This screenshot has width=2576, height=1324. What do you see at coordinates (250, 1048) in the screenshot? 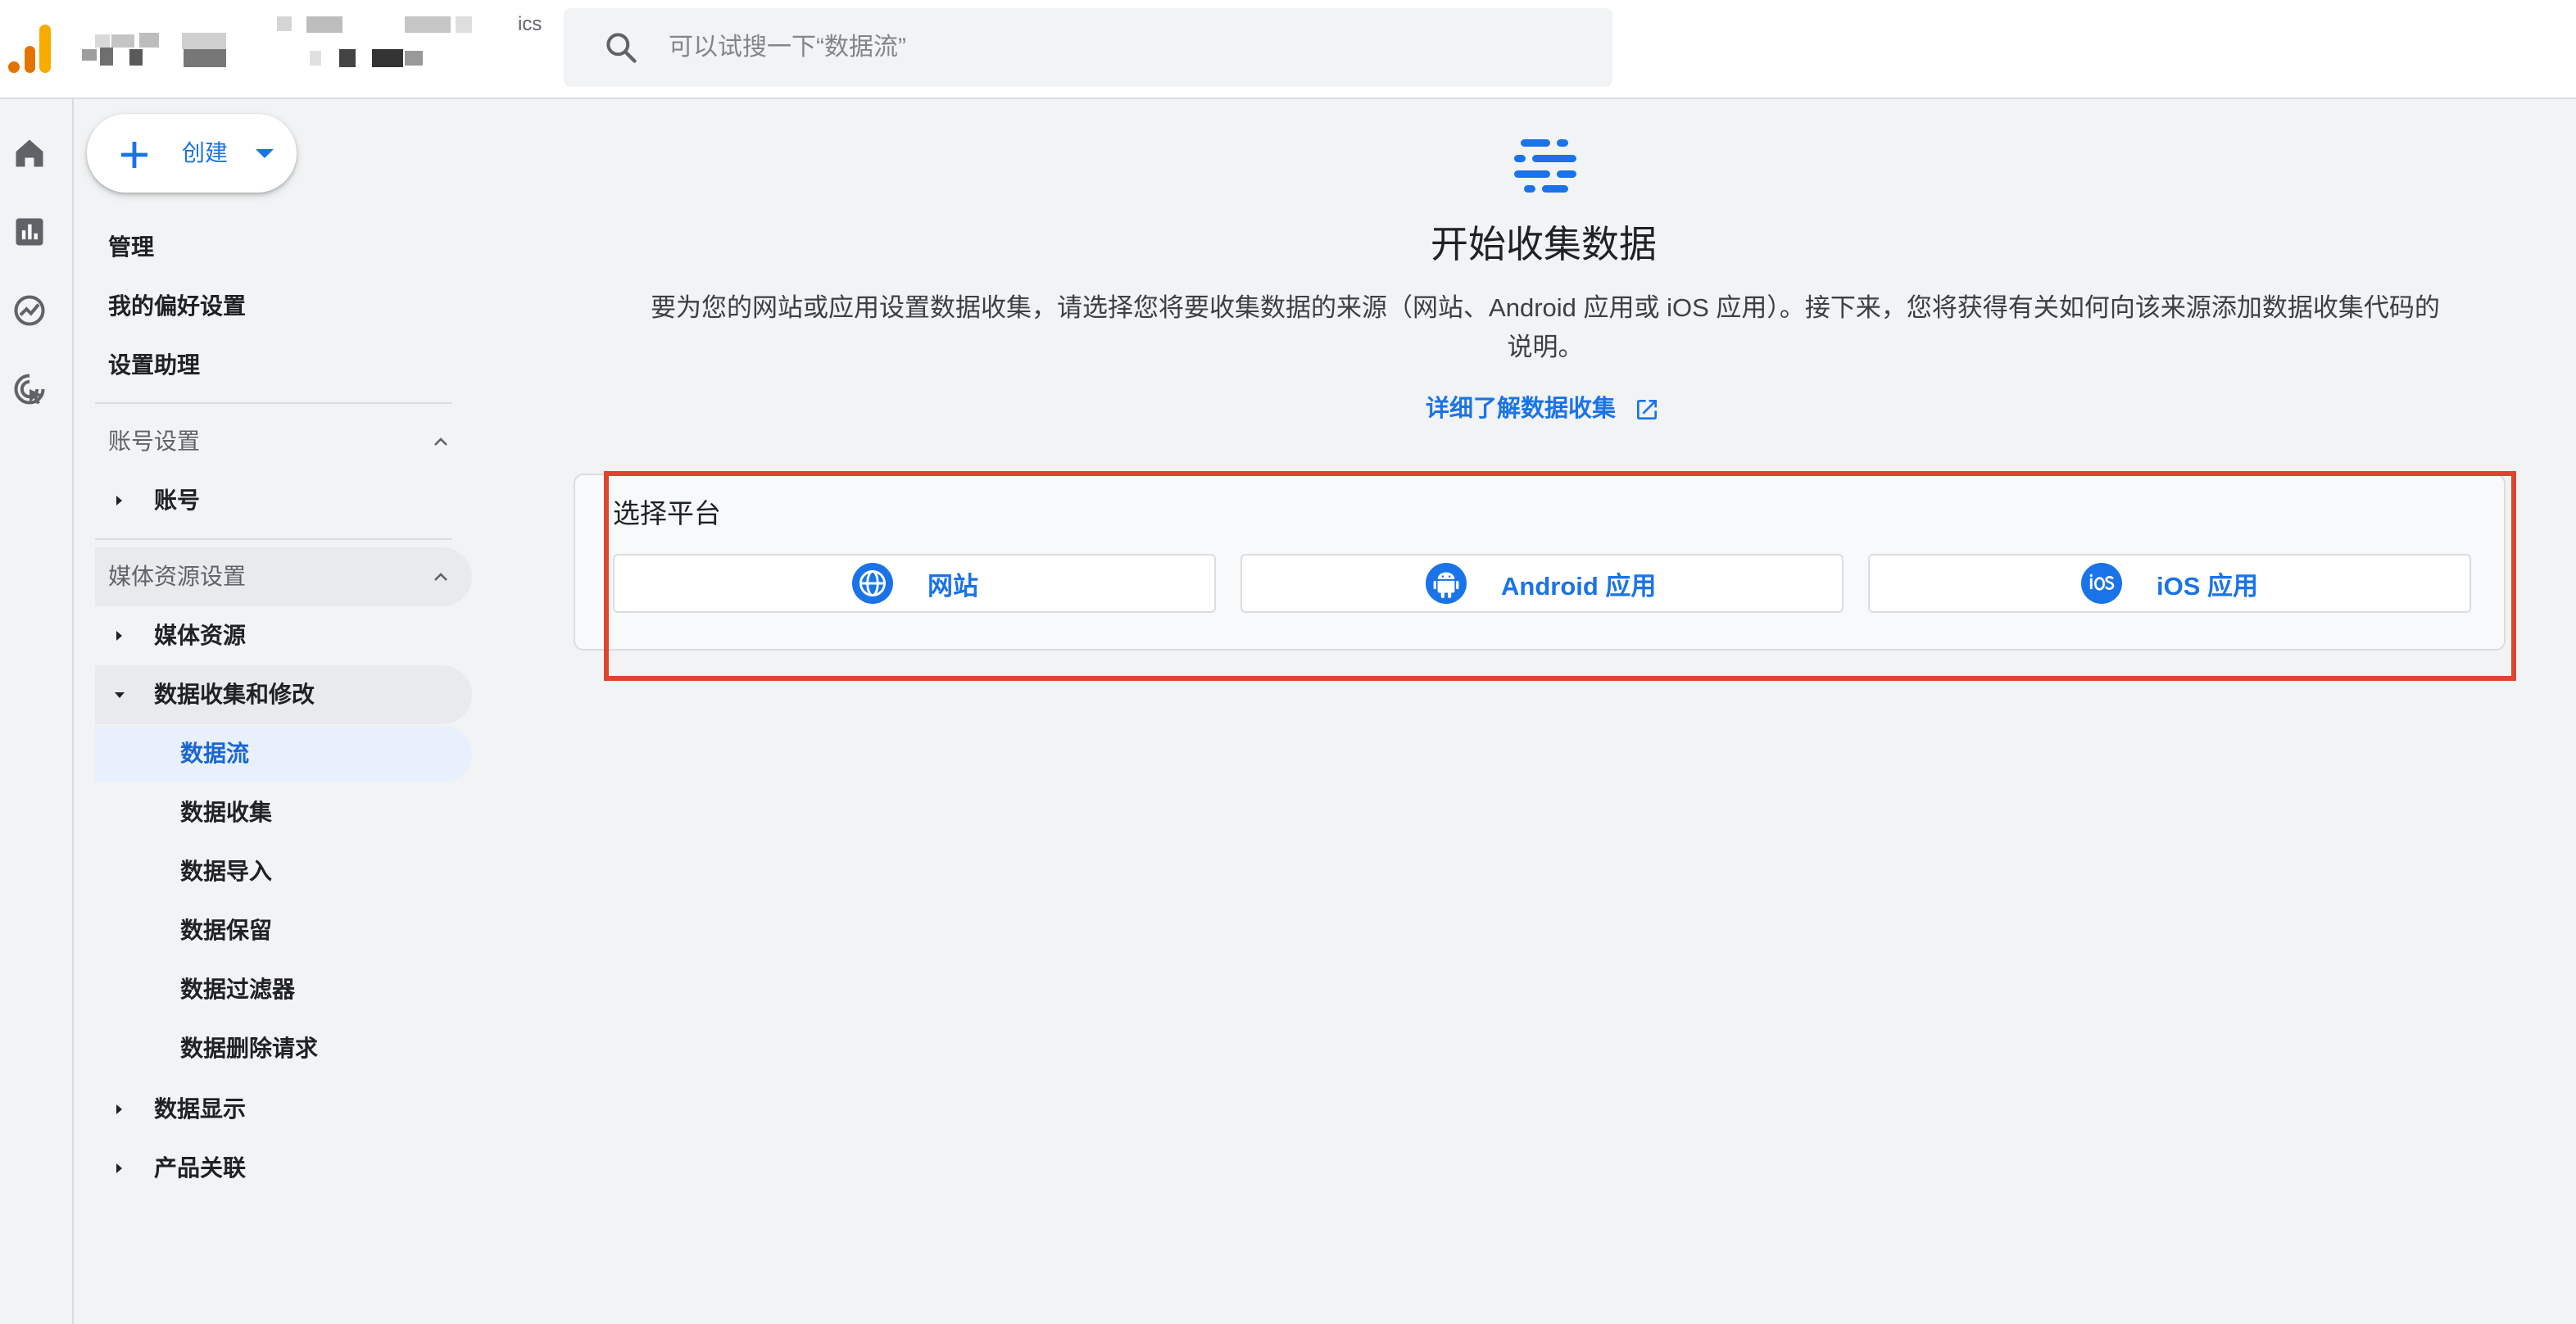
I see `sub-item-label: 数据删除请求` at bounding box center [250, 1048].